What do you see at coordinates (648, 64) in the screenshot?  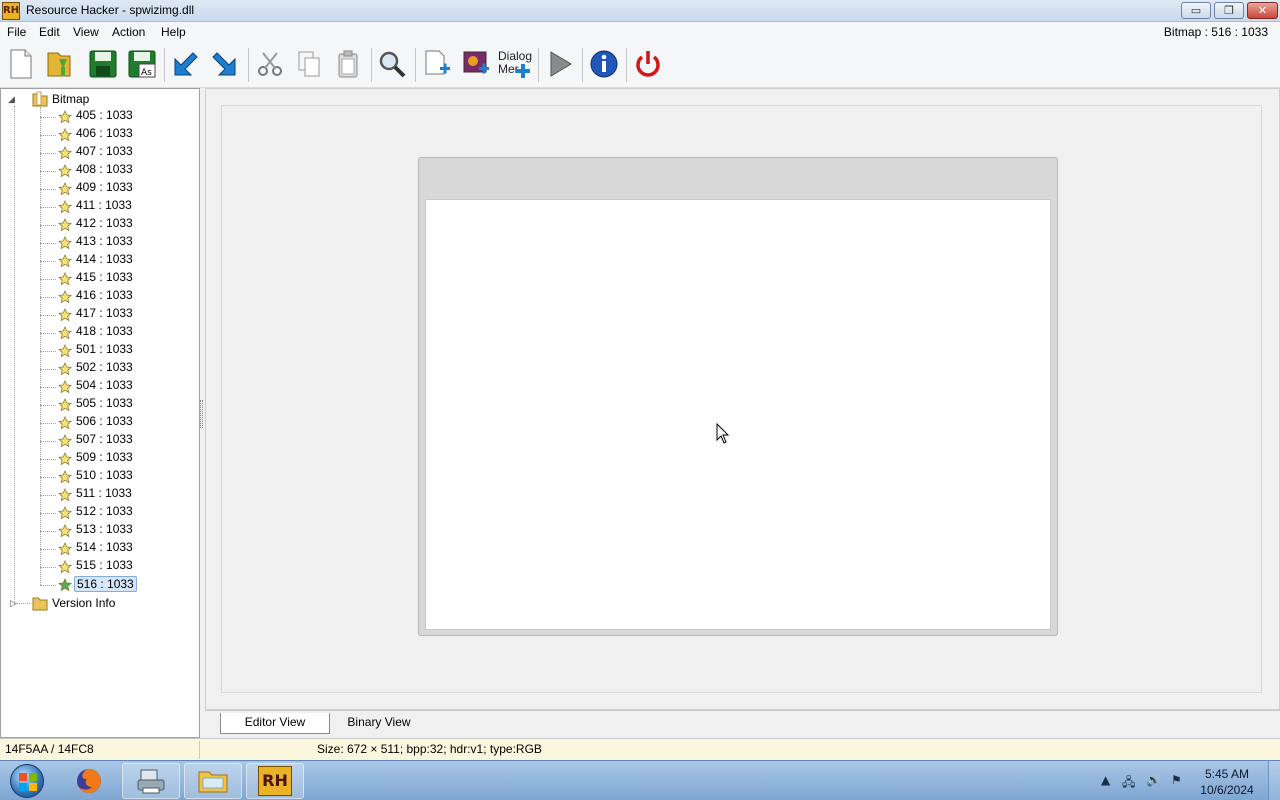 I see `power-exit-icon` at bounding box center [648, 64].